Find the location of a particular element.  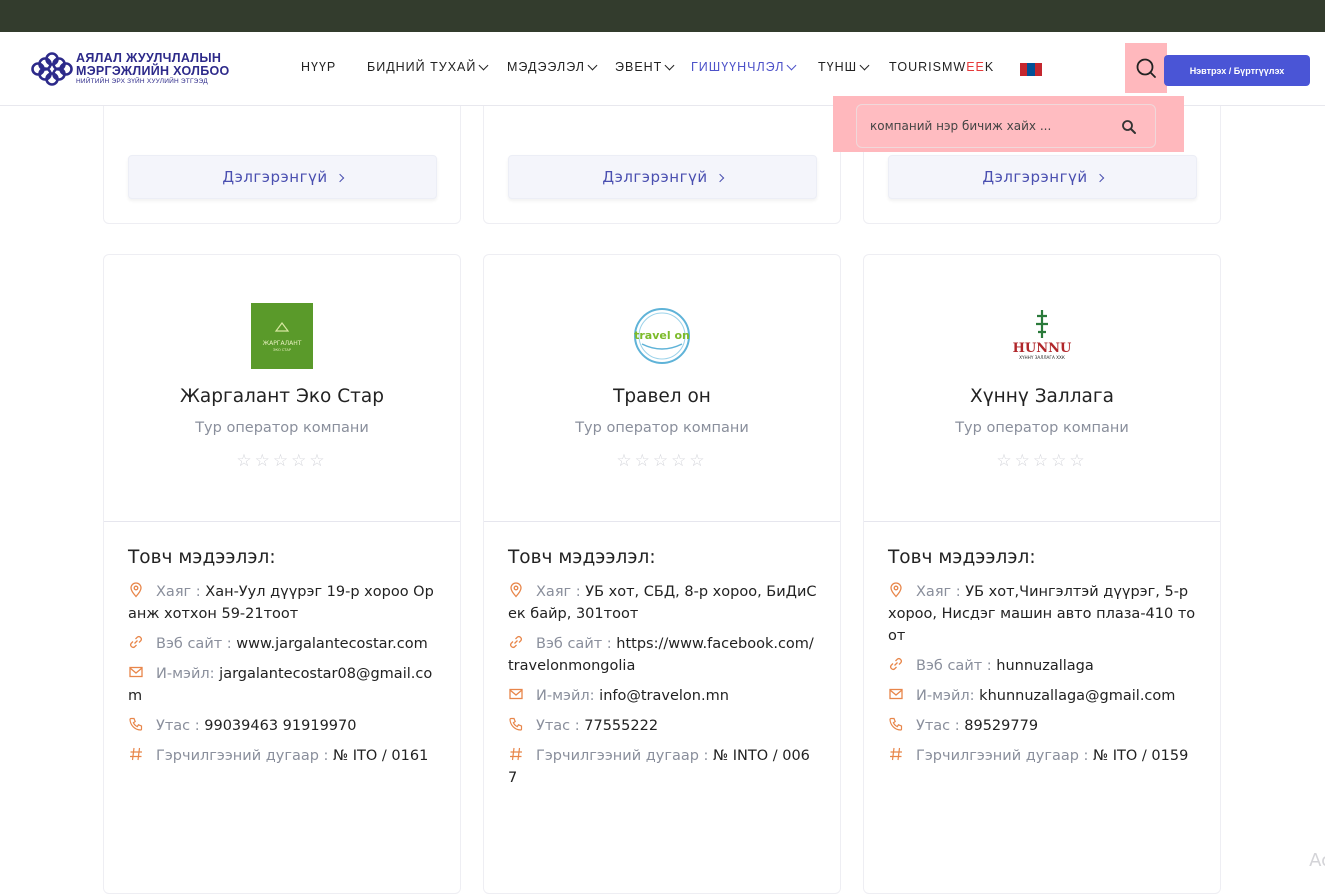

email-link: info@travelon.mn is located at coordinates (664, 696).